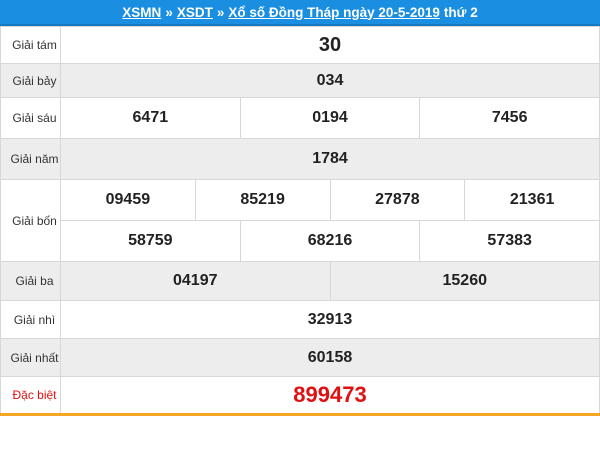 This screenshot has width=600, height=450. I want to click on prize-value: 0194, so click(329, 118).